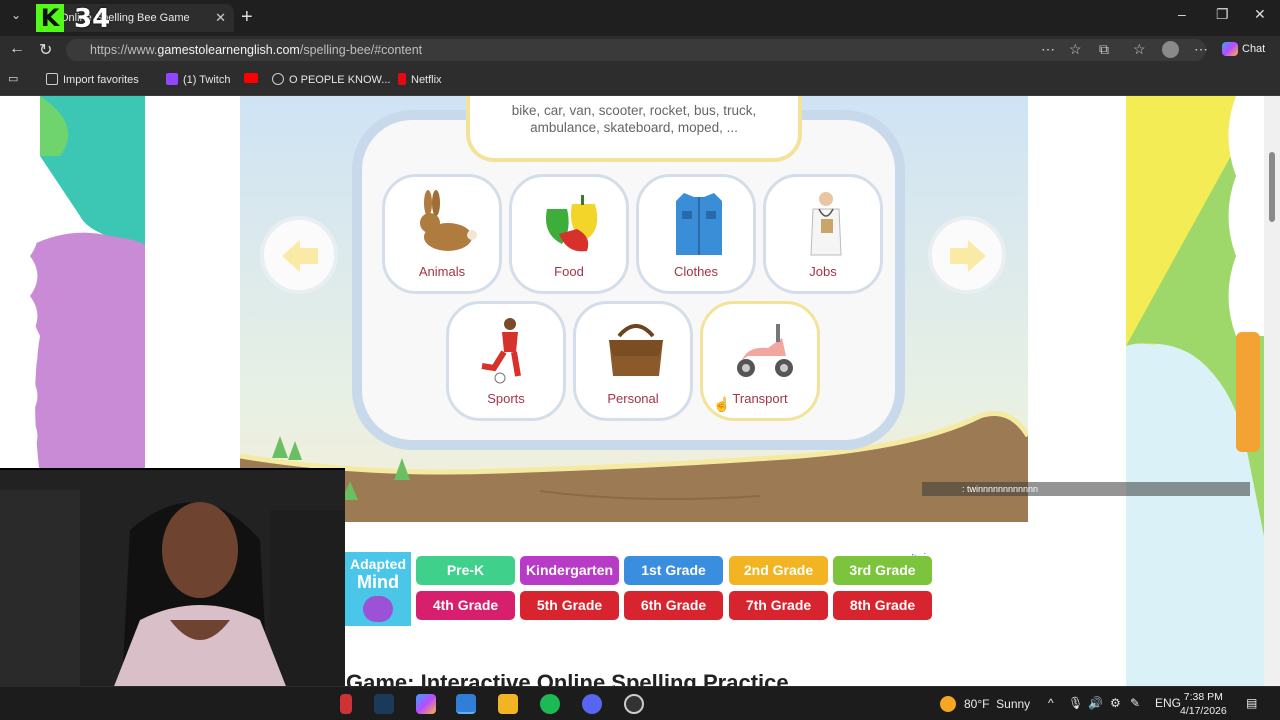 The height and width of the screenshot is (720, 1280). Describe the element at coordinates (1075, 703) in the screenshot. I see `microphone-icon: 🎙` at that location.